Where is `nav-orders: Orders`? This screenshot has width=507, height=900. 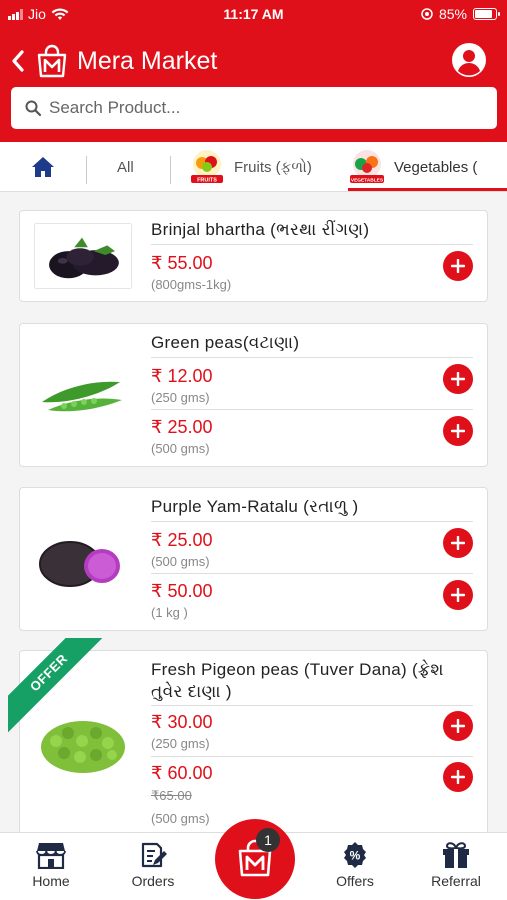 nav-orders: Orders is located at coordinates (153, 865).